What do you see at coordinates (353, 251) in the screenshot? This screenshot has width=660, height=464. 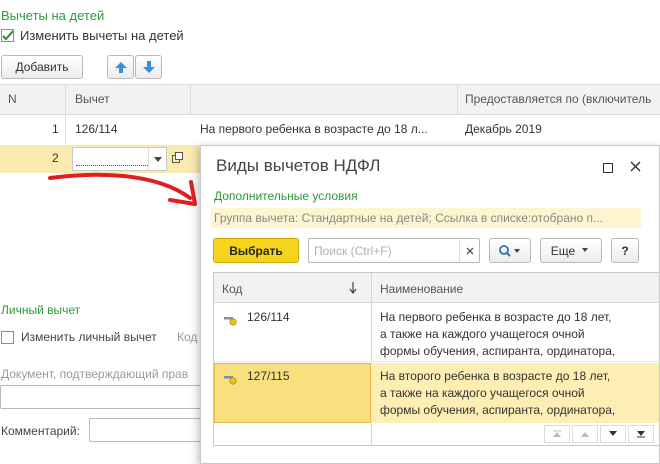 I see `search-placeholder: Поиск (Ctrl+F)` at bounding box center [353, 251].